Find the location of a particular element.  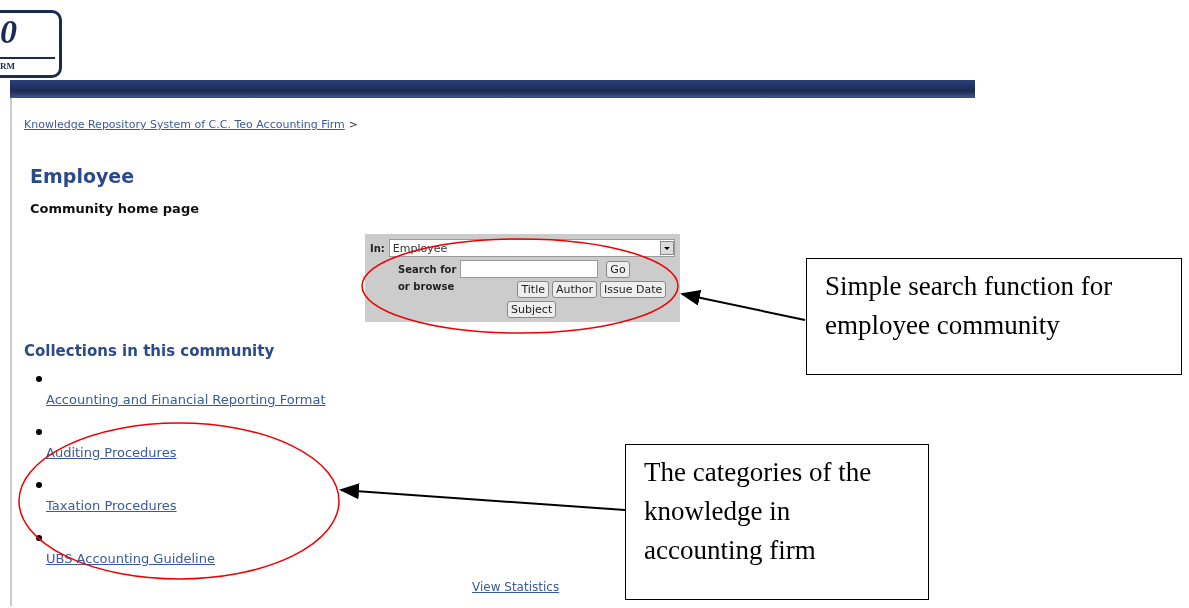

collection-link: Taxation Procedures is located at coordinates (111, 505).